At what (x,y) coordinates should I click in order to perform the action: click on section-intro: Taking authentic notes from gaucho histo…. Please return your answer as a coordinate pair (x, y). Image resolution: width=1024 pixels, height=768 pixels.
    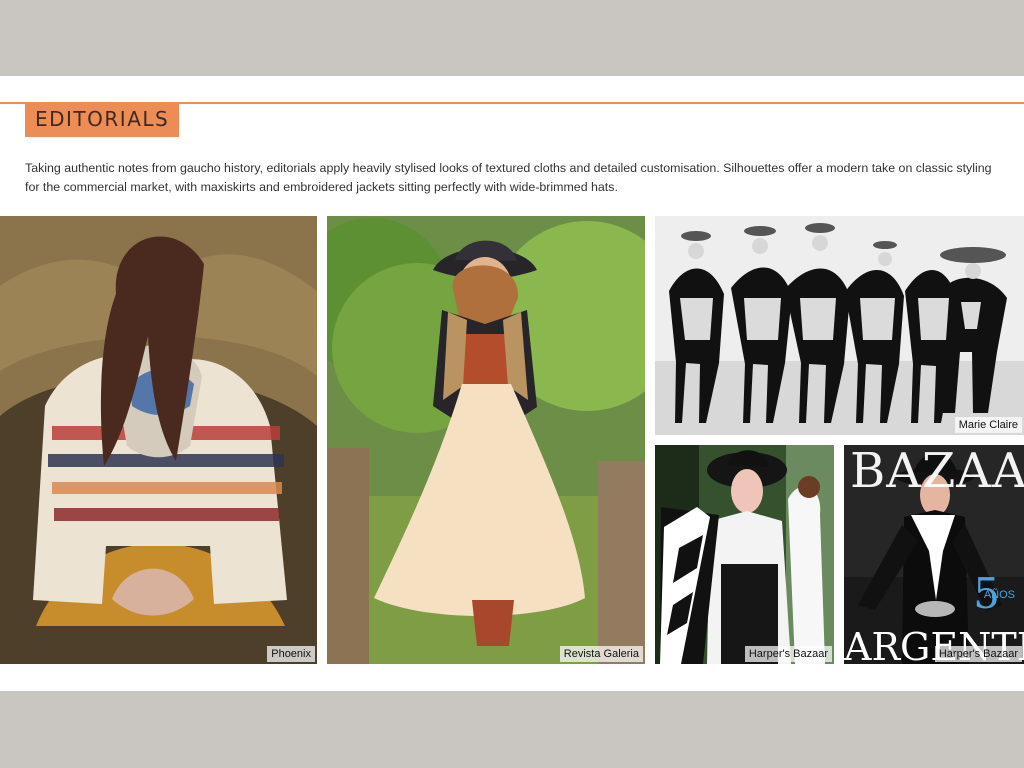
    Looking at the image, I should click on (508, 177).